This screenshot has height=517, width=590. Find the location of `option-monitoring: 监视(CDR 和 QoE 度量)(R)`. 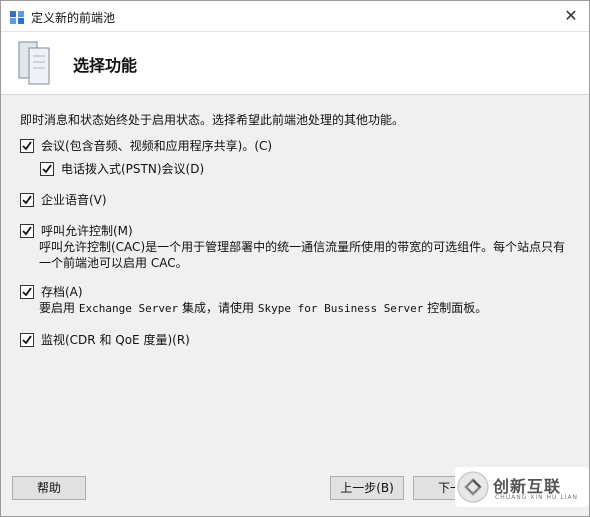

option-monitoring: 监视(CDR 和 QoE 度量)(R) is located at coordinates (105, 339).